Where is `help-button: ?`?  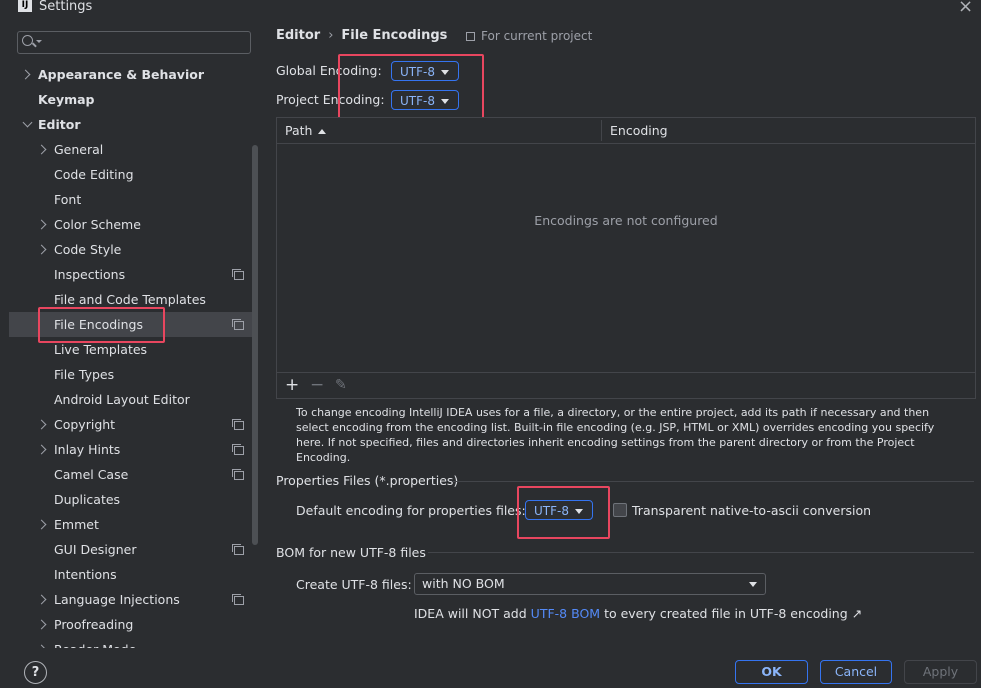
help-button: ? is located at coordinates (35, 672).